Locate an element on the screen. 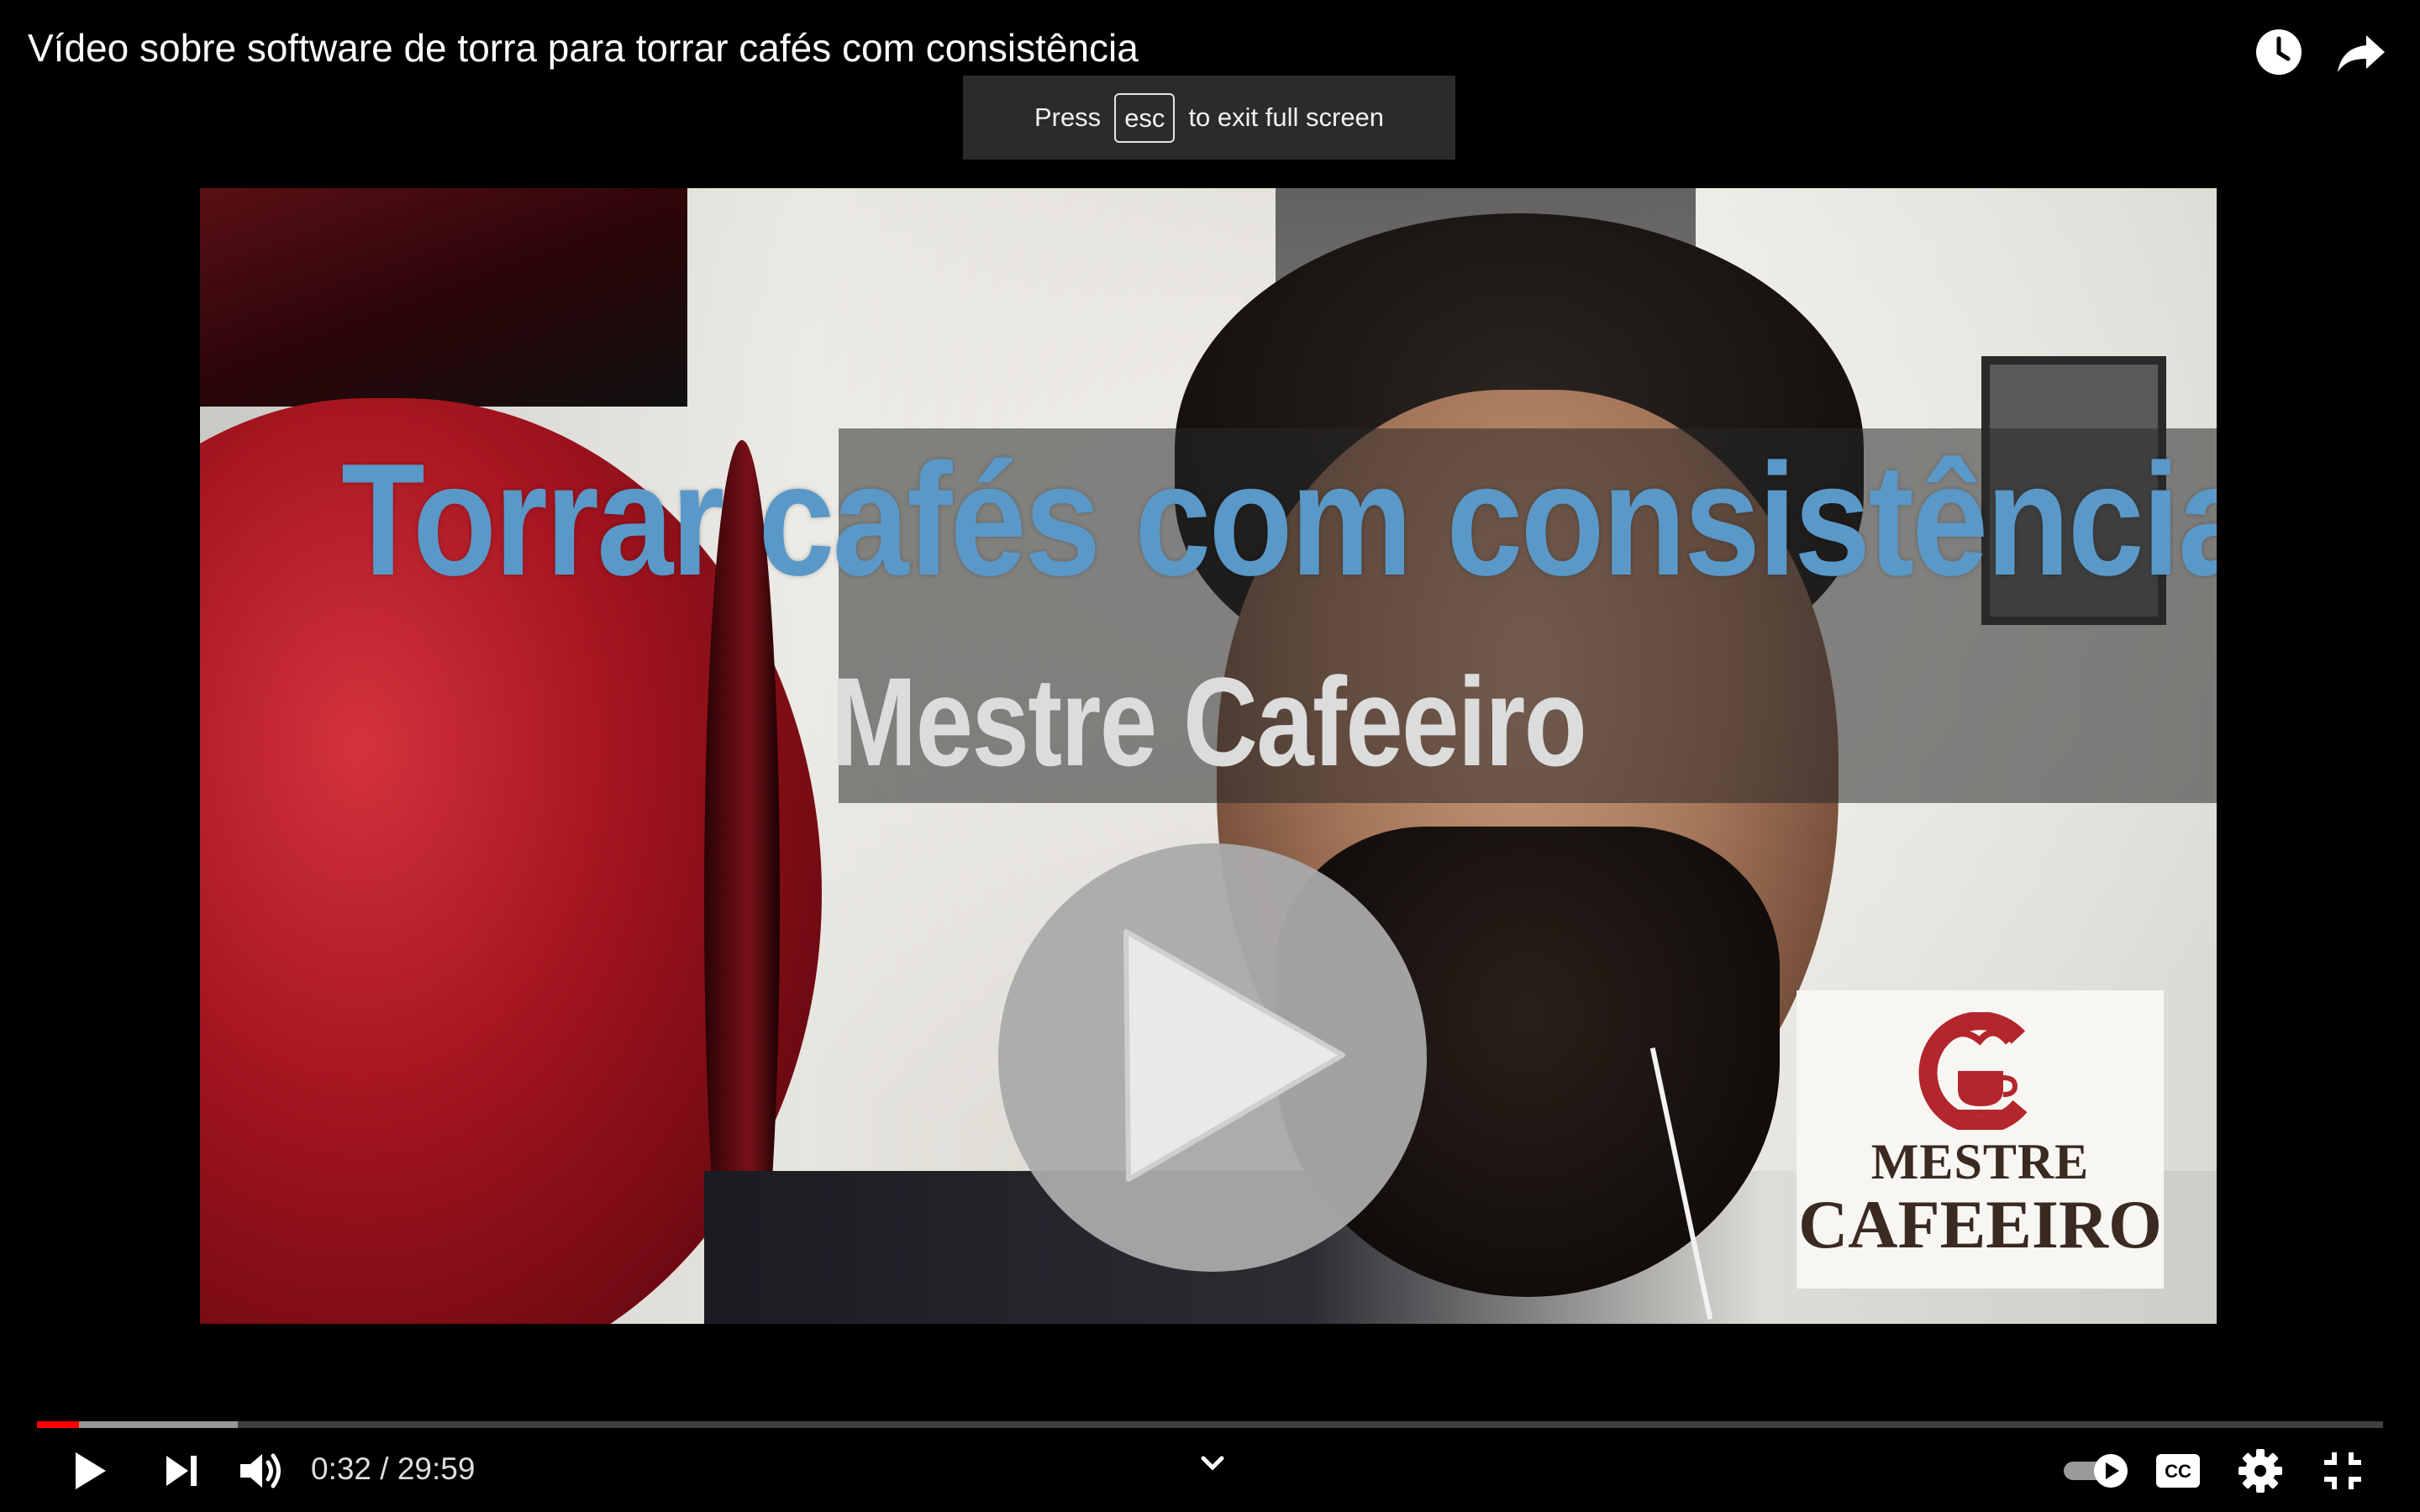 Image resolution: width=2420 pixels, height=1512 pixels. big-play-button is located at coordinates (1212, 1057).